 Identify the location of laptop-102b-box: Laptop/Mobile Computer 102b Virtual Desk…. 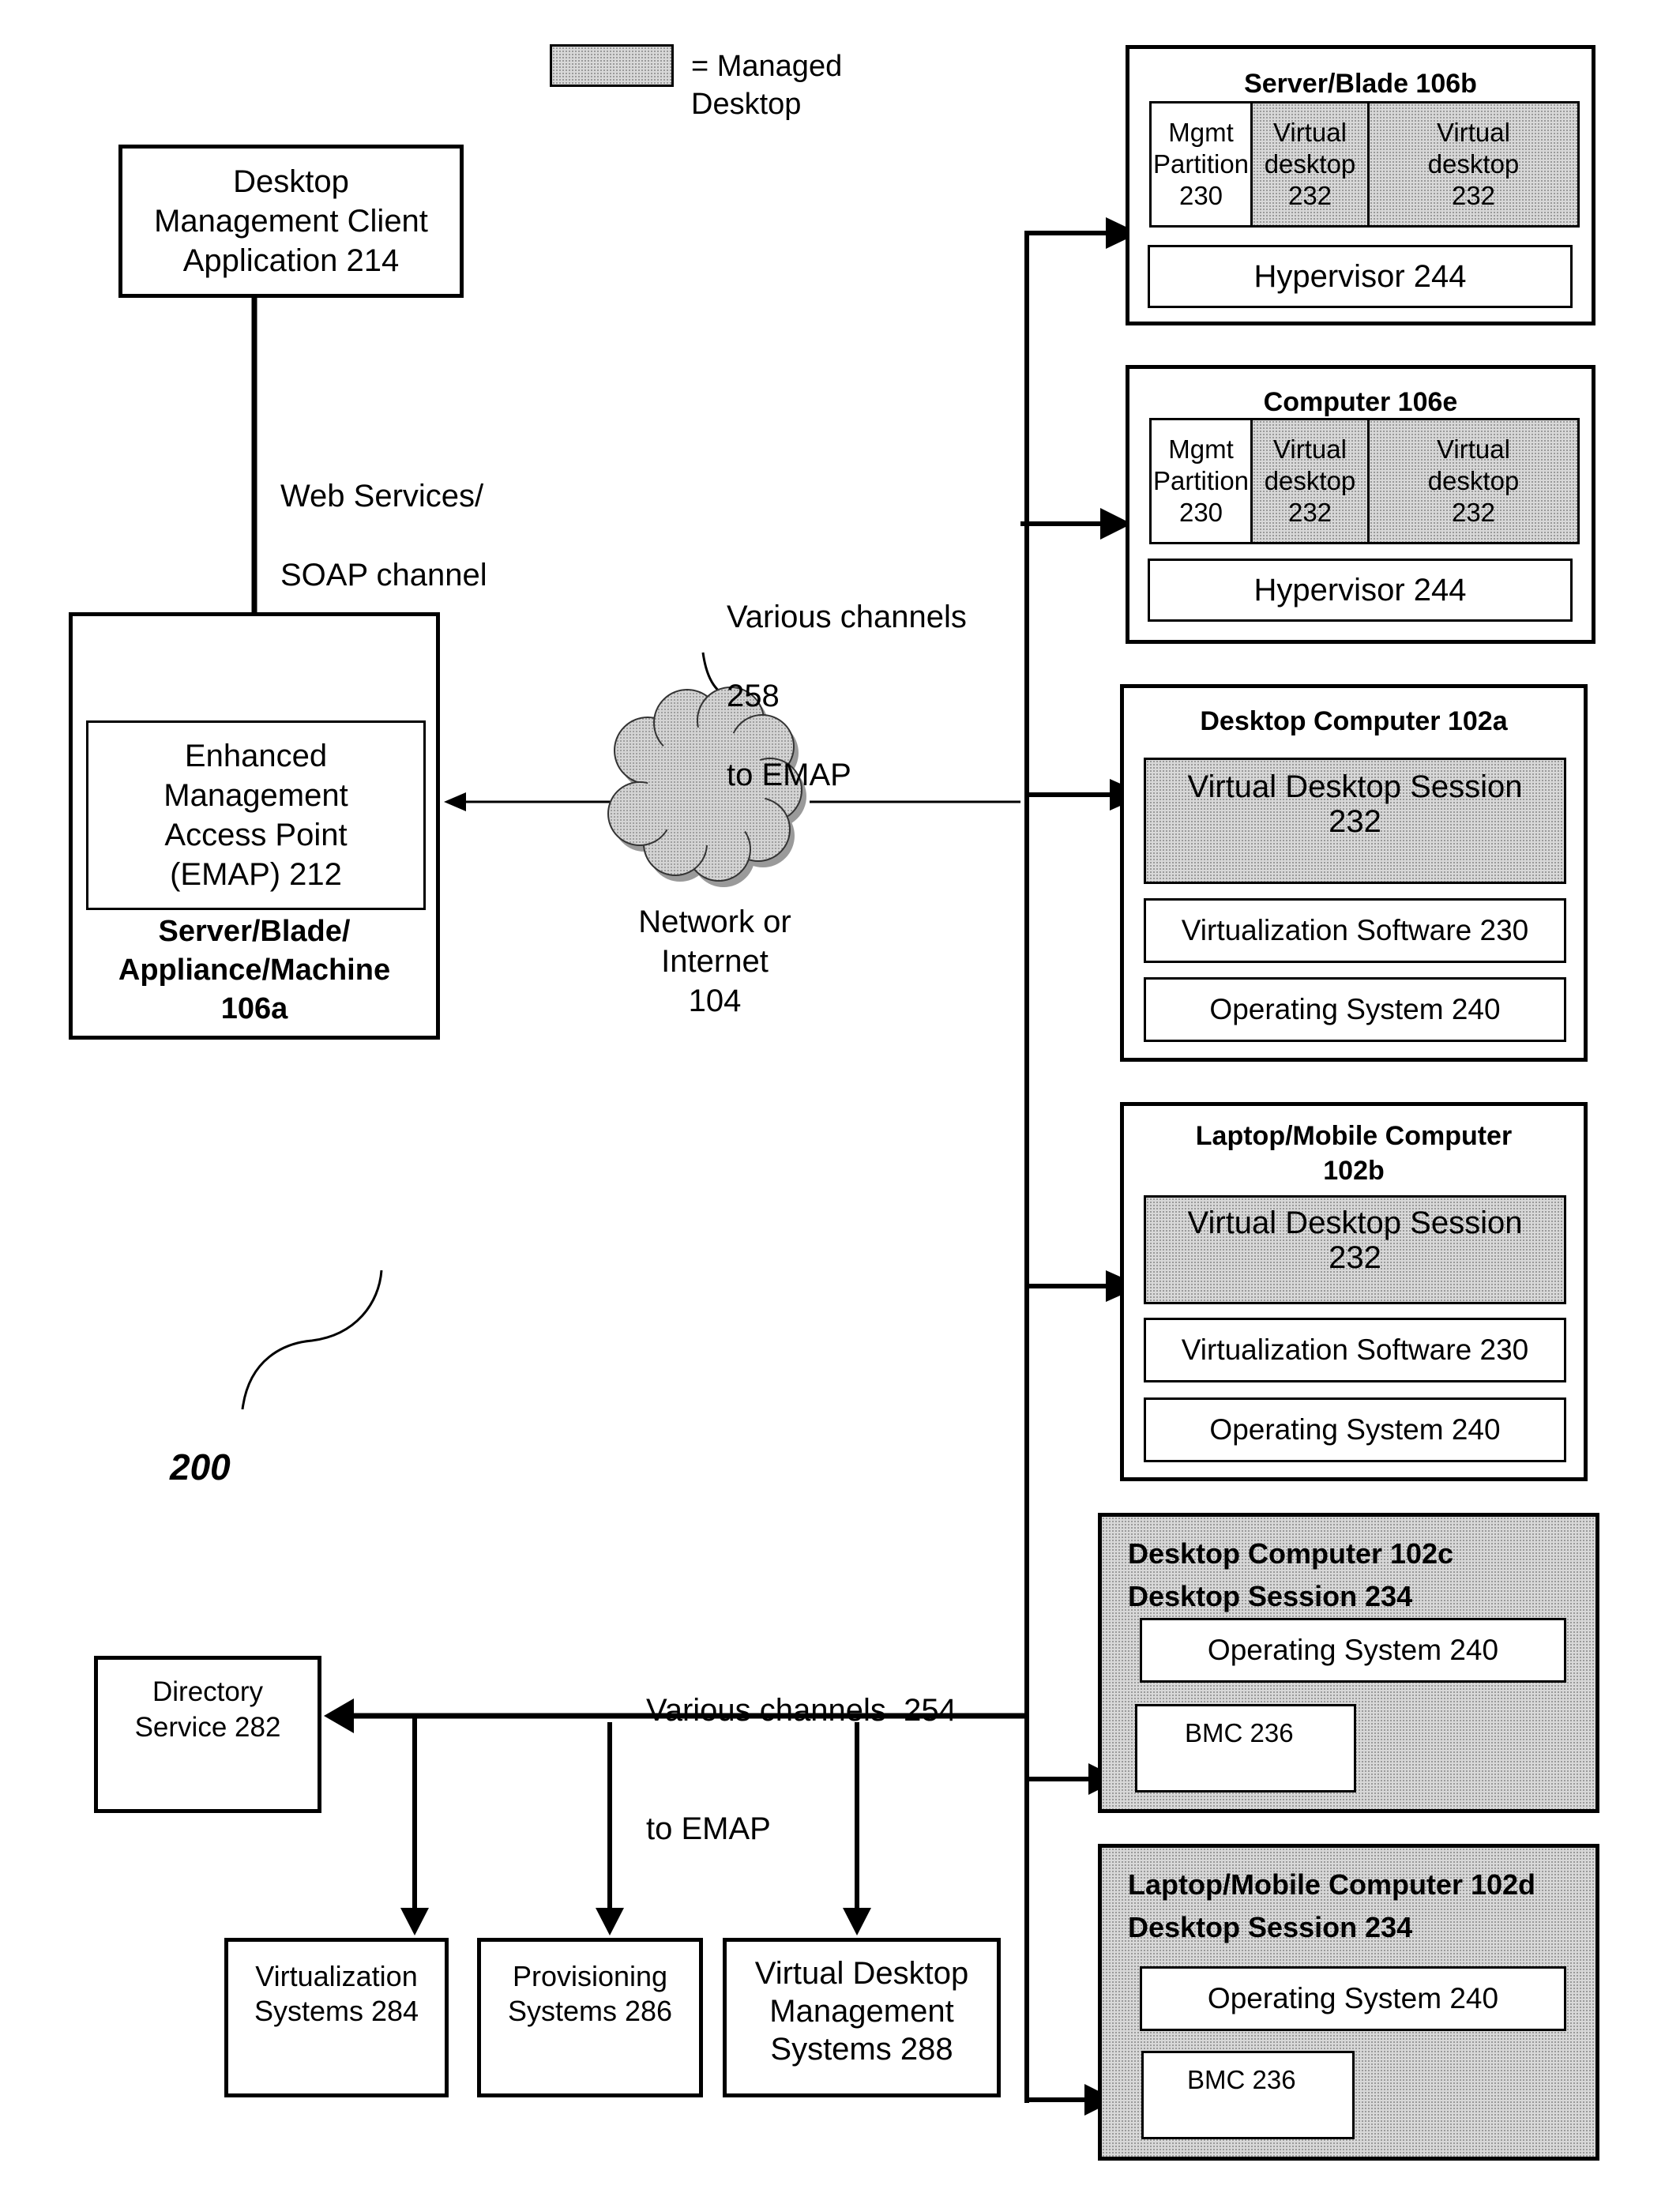
(1354, 1291).